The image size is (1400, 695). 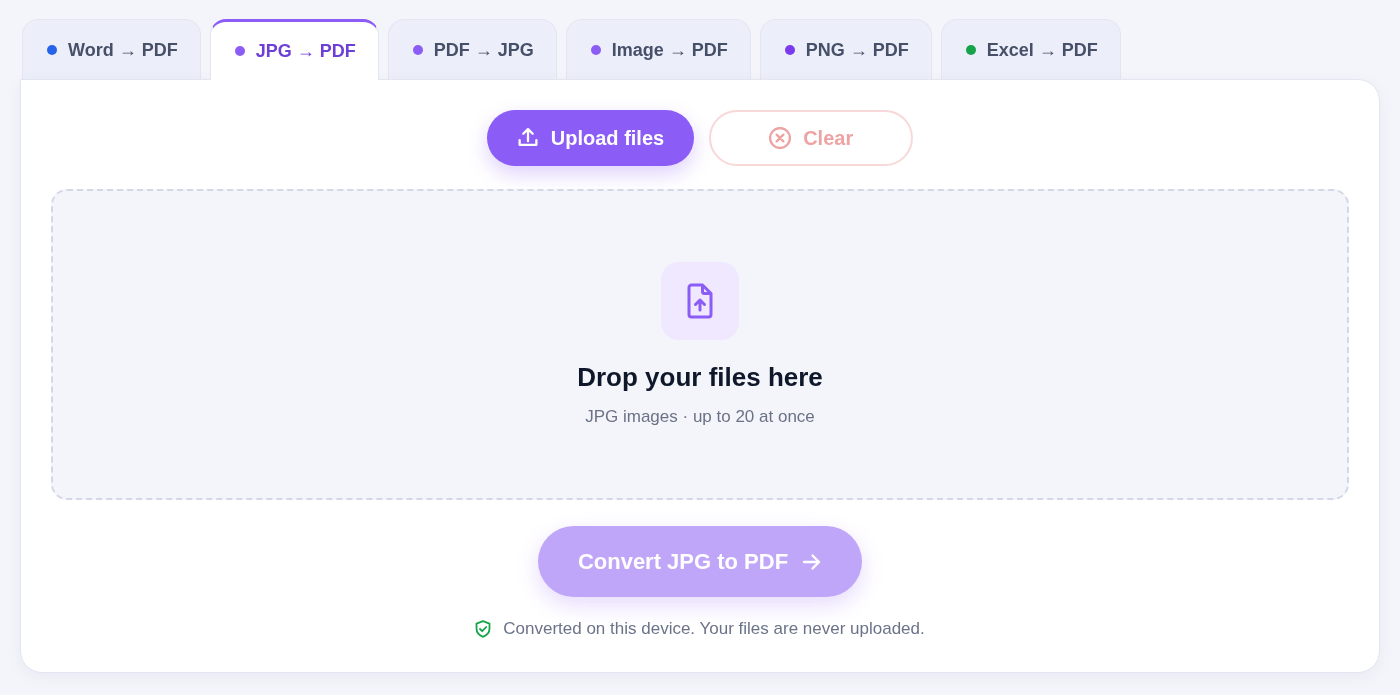 I want to click on file-upload-icon, so click(x=700, y=301).